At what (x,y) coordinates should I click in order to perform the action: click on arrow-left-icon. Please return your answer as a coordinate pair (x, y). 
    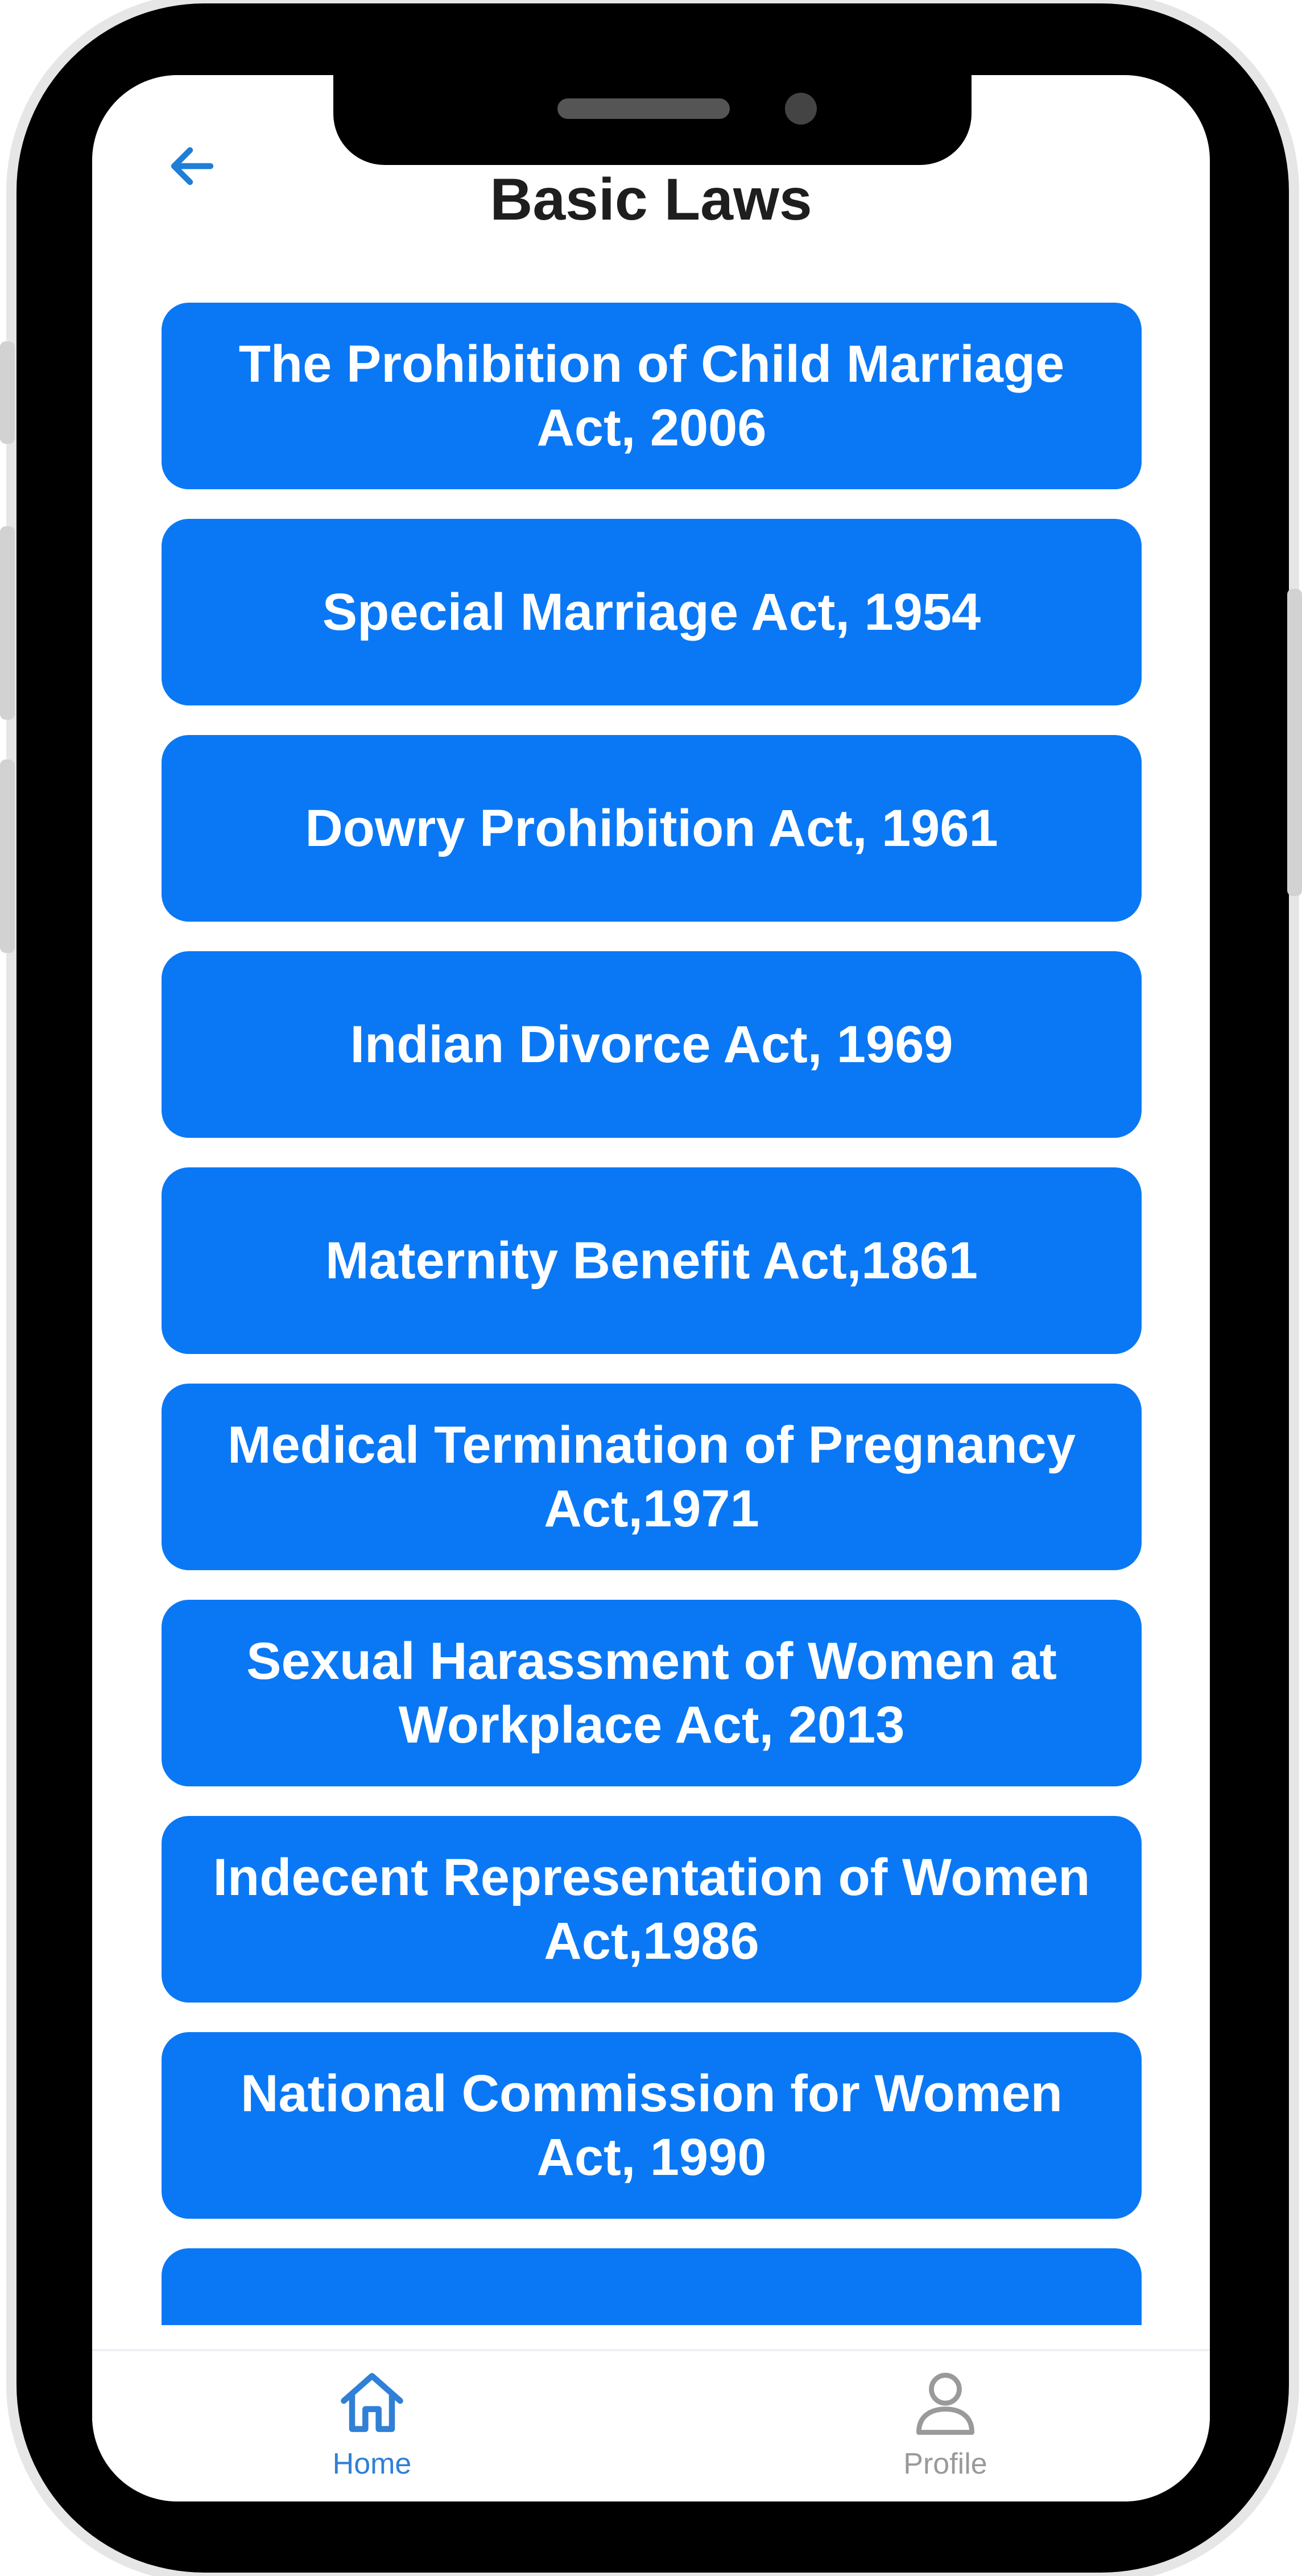
    Looking at the image, I should click on (193, 166).